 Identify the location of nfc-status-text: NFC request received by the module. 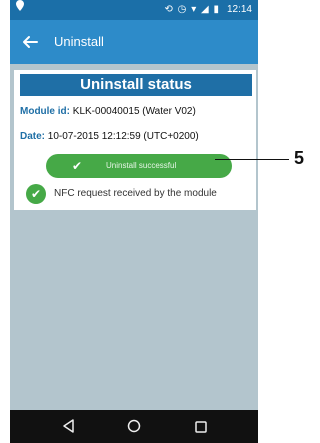
(135, 193).